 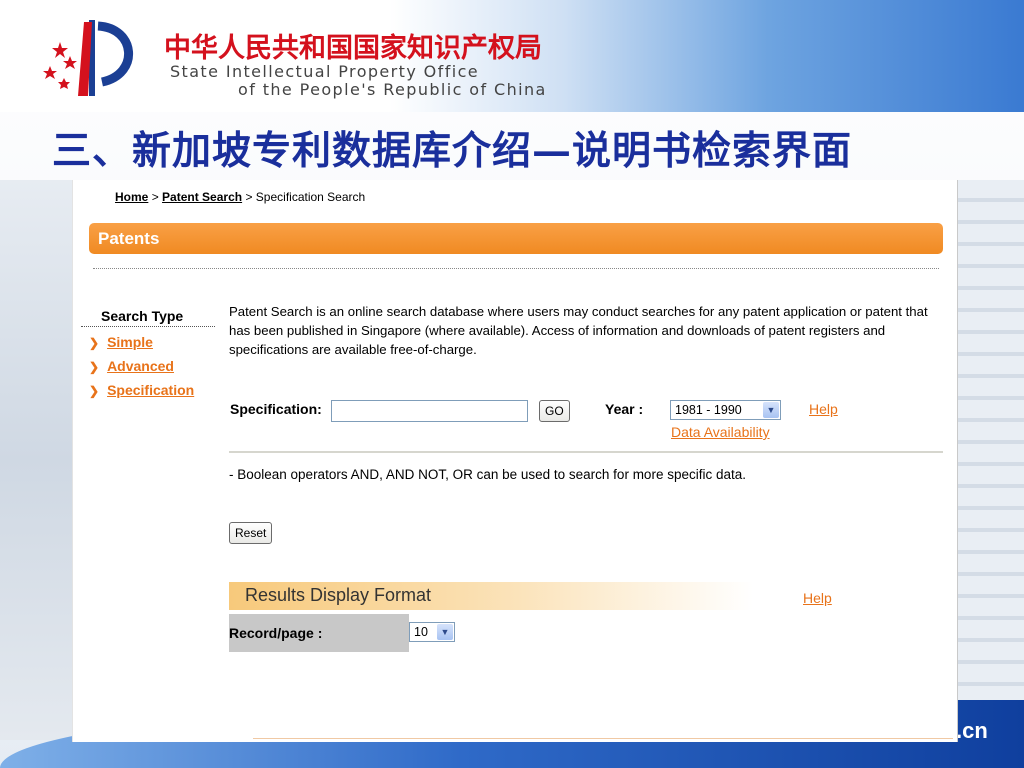 I want to click on go-button: GO, so click(x=554, y=411).